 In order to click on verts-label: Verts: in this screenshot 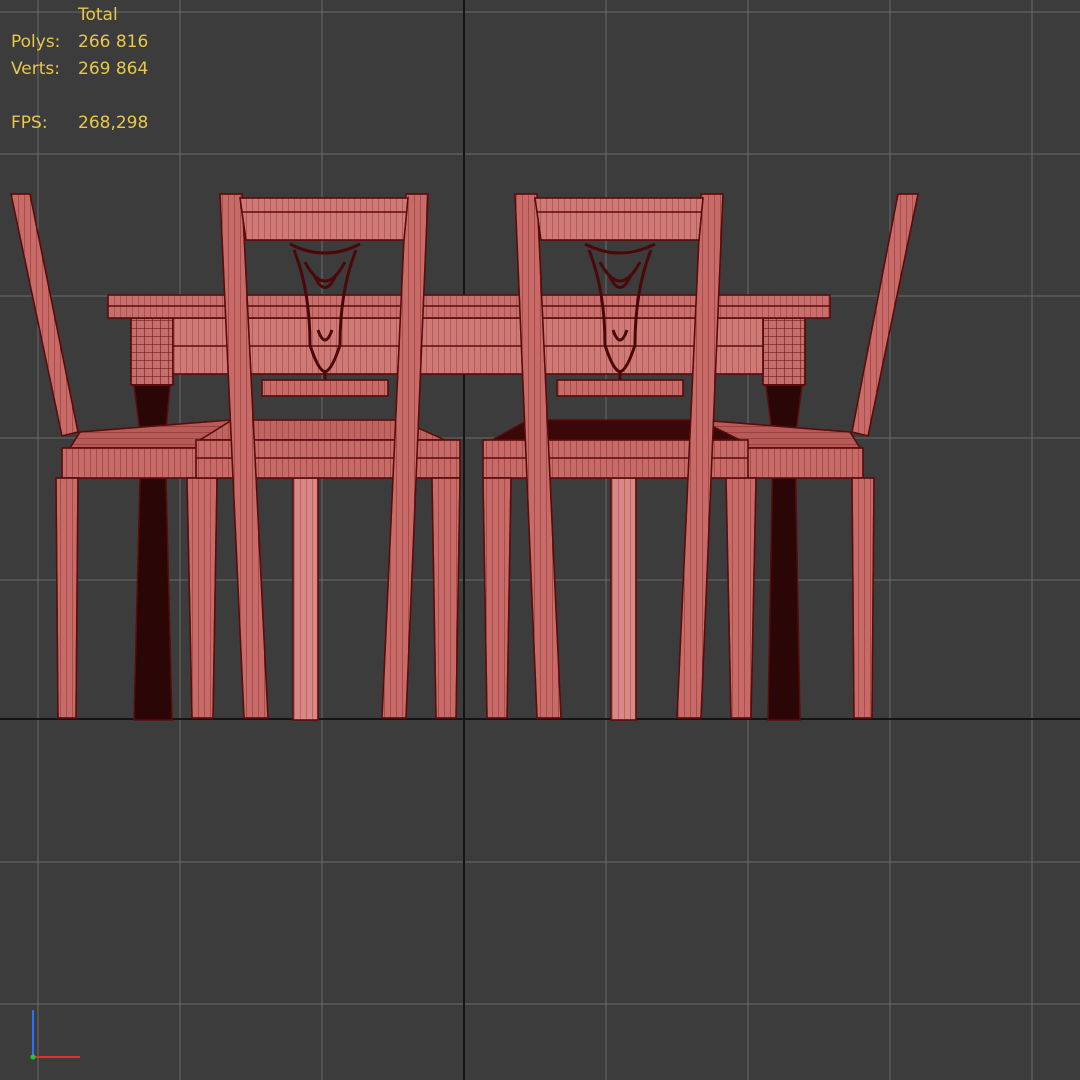, I will do `click(36, 69)`.